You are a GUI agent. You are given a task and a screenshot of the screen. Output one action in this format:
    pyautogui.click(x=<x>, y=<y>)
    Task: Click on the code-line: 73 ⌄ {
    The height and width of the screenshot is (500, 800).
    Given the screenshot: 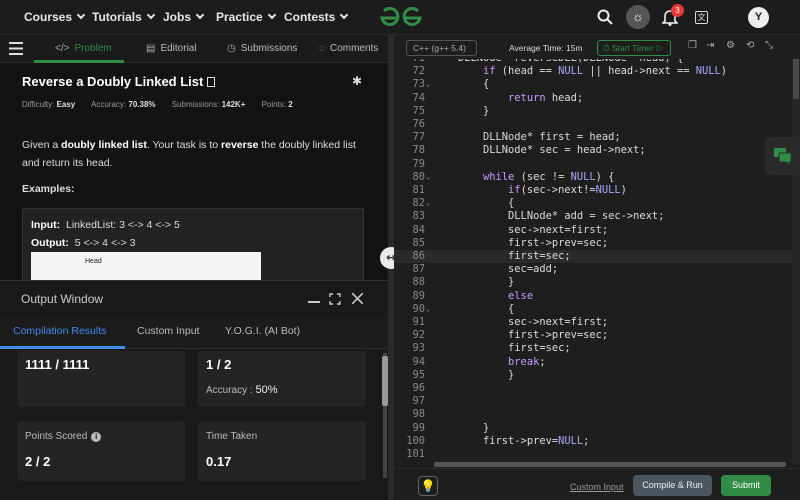 What is the action you would take?
    pyautogui.click(x=593, y=84)
    